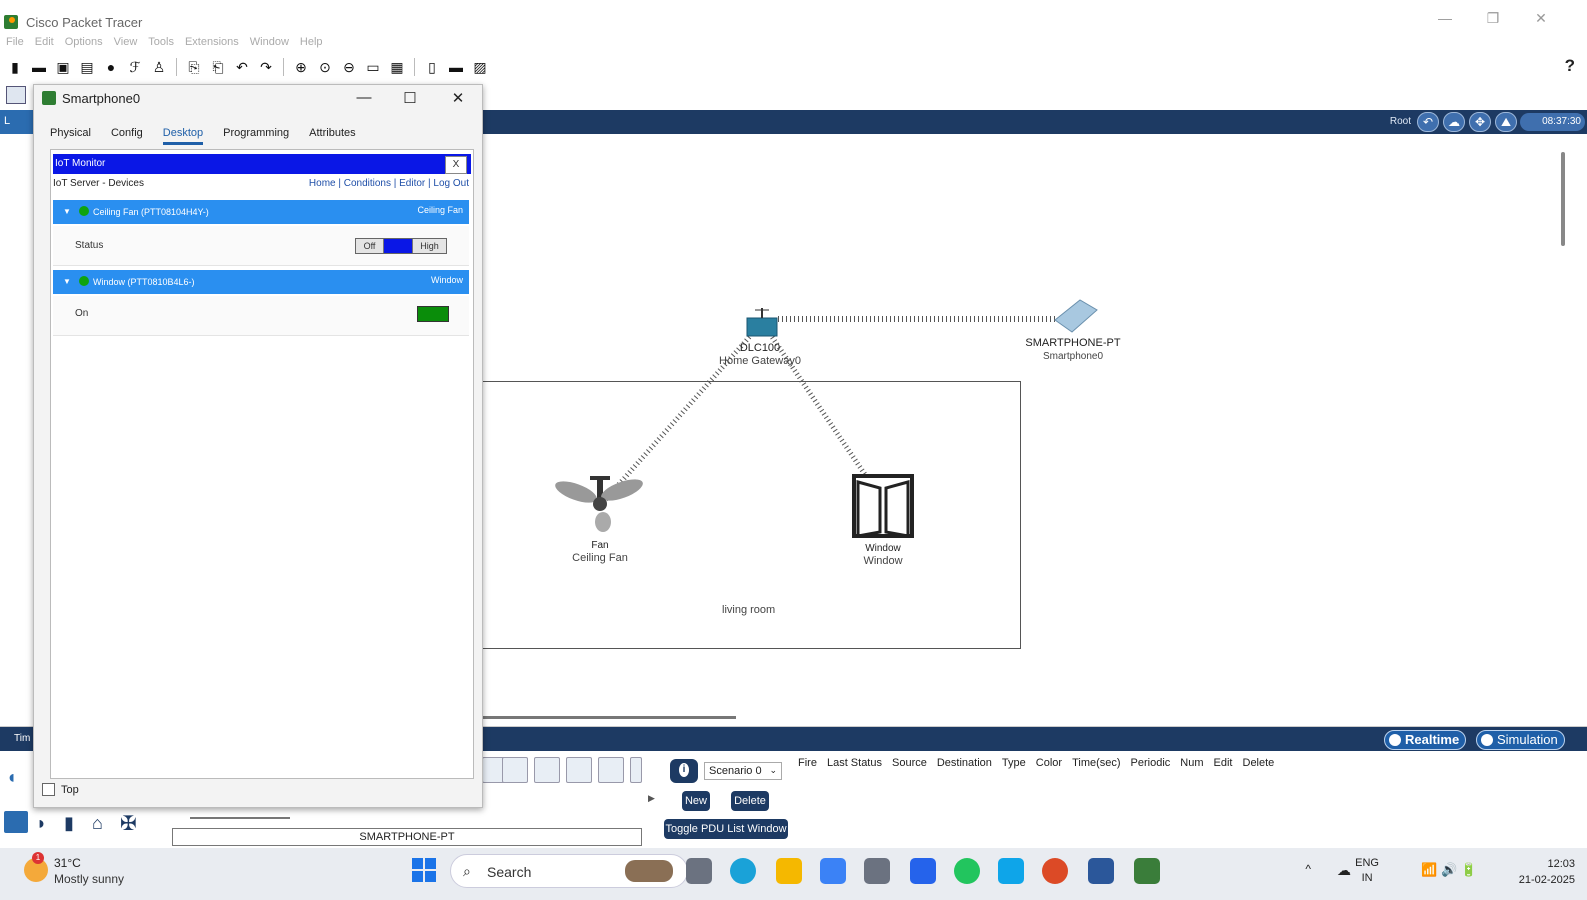  What do you see at coordinates (429, 246) in the screenshot?
I see `fan-state-high: High` at bounding box center [429, 246].